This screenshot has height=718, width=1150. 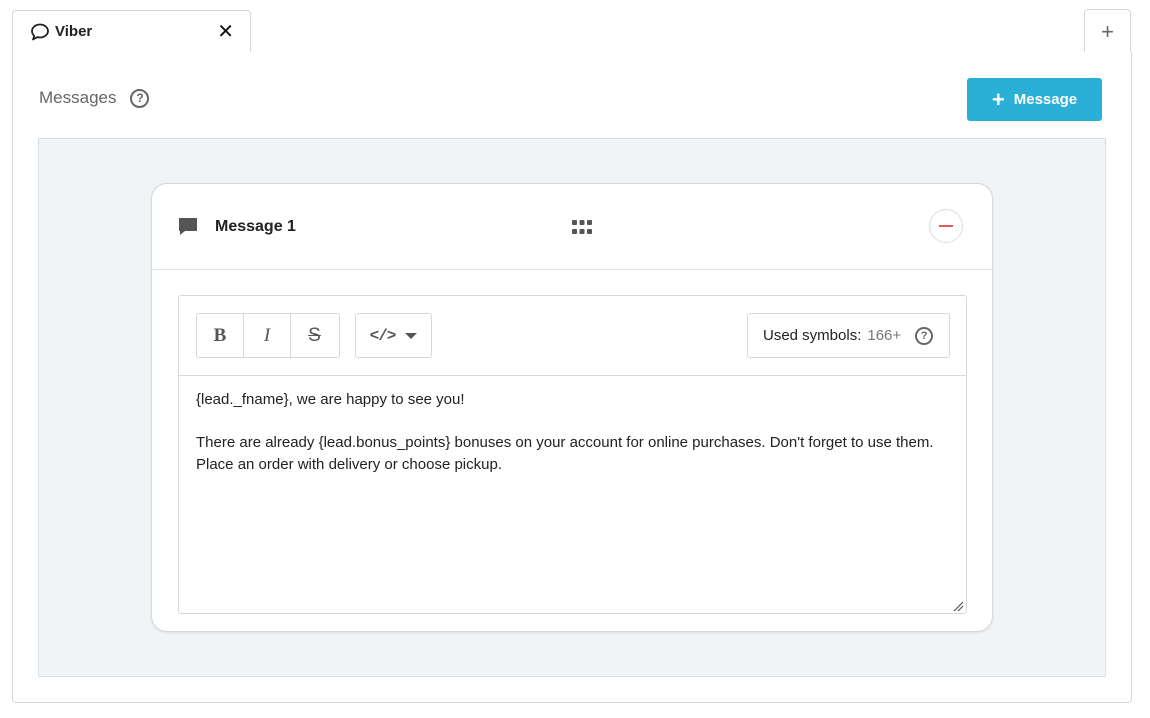 I want to click on variables-dropdown: </>, so click(x=393, y=335).